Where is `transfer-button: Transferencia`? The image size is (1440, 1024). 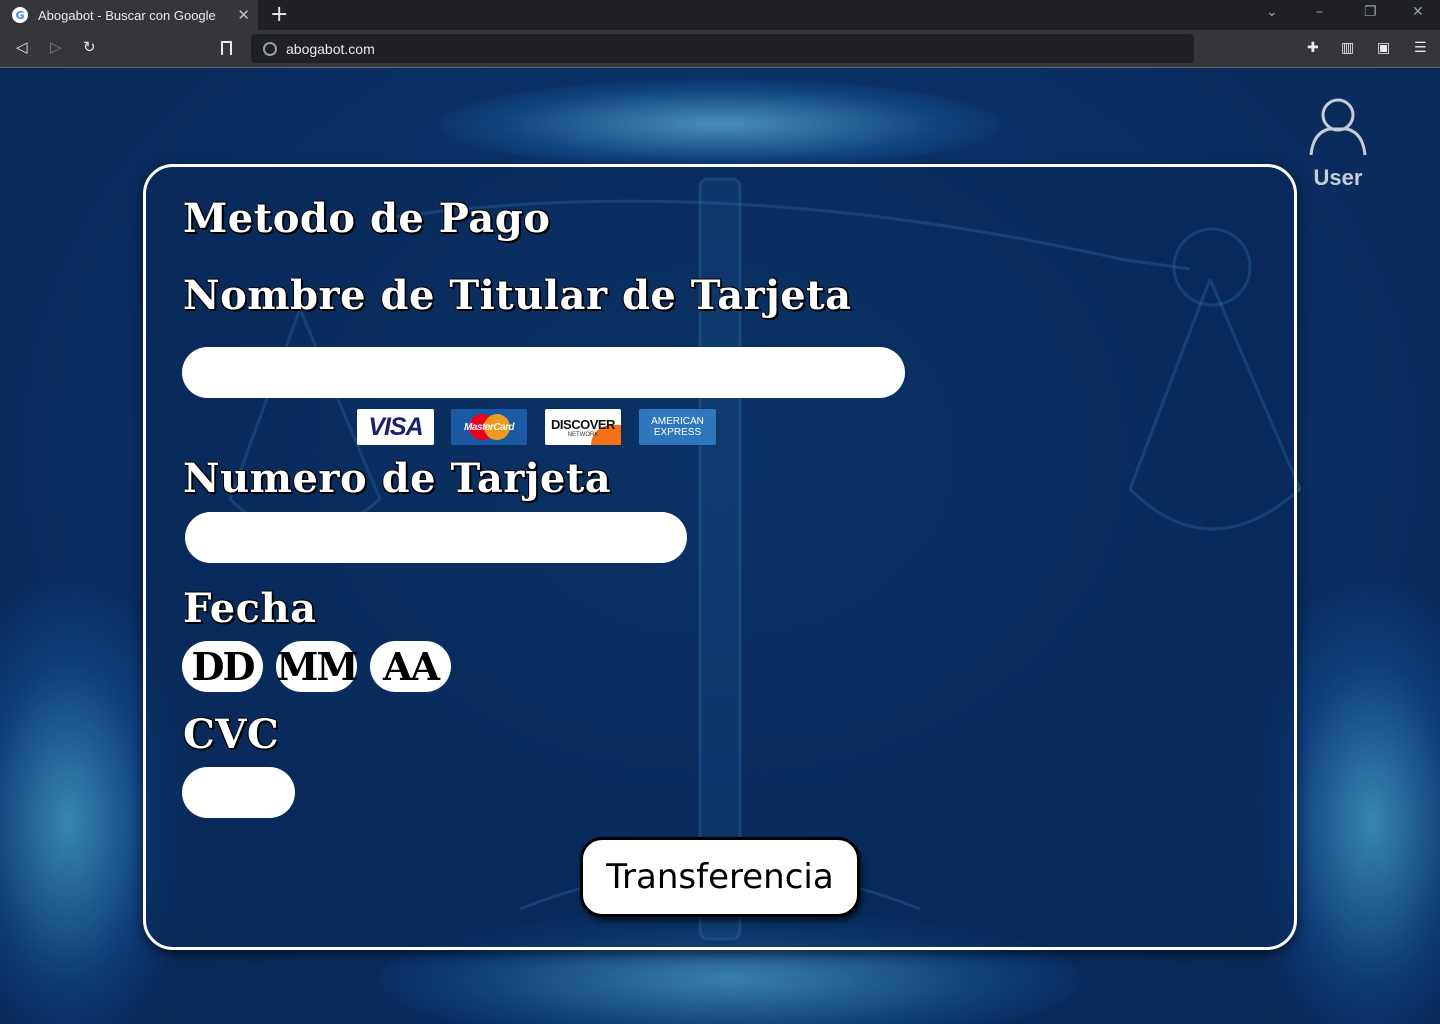 transfer-button: Transferencia is located at coordinates (720, 877).